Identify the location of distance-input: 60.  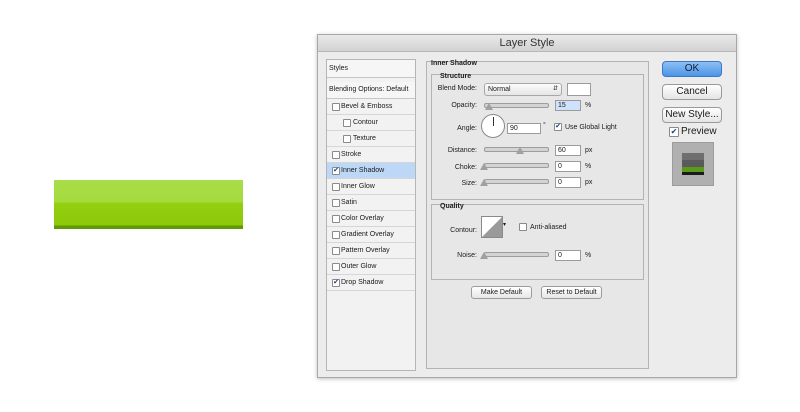
(568, 150).